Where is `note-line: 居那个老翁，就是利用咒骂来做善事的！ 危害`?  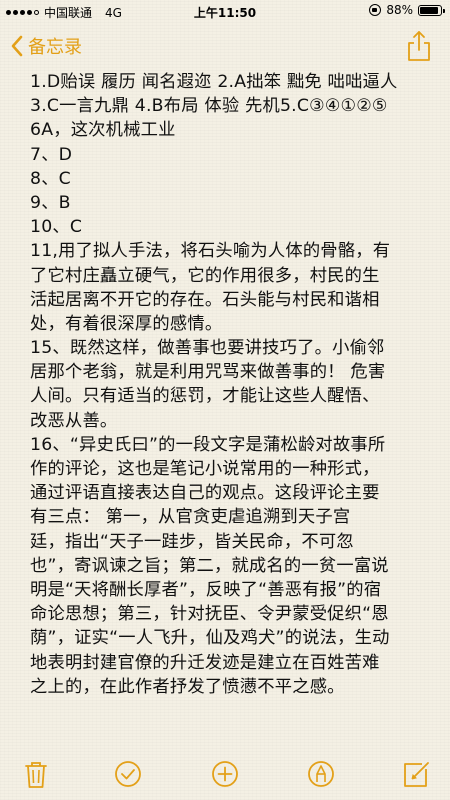 note-line: 居那个老翁，就是利用咒骂来做善事的！ 危害 is located at coordinates (208, 372).